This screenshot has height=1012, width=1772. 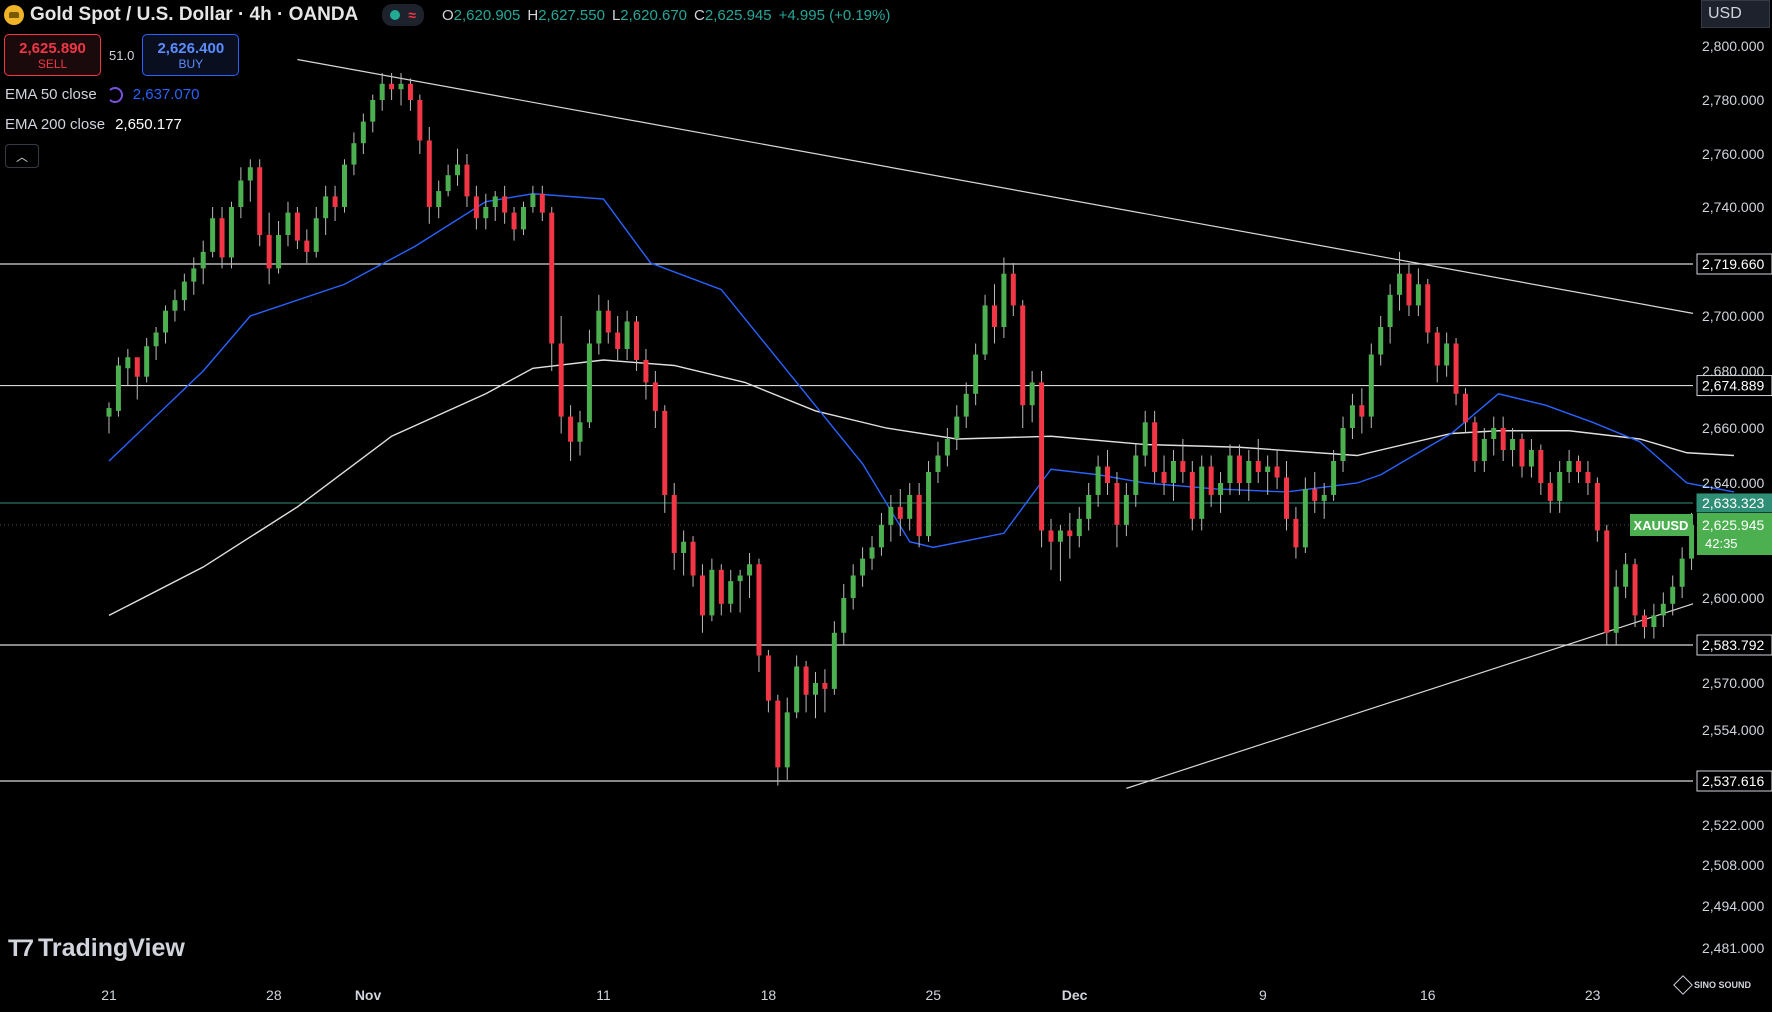 What do you see at coordinates (148, 124) in the screenshot?
I see `ema200-value: 2,650.177` at bounding box center [148, 124].